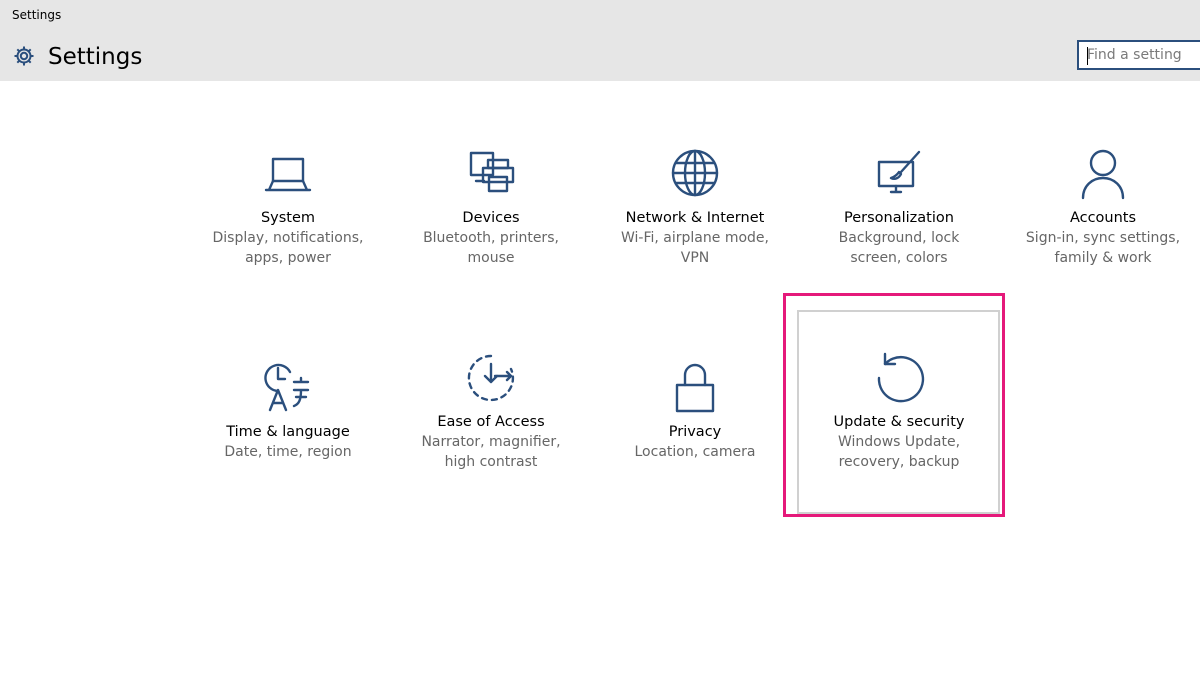  Describe the element at coordinates (287, 387) in the screenshot. I see `time-language-icon` at that location.